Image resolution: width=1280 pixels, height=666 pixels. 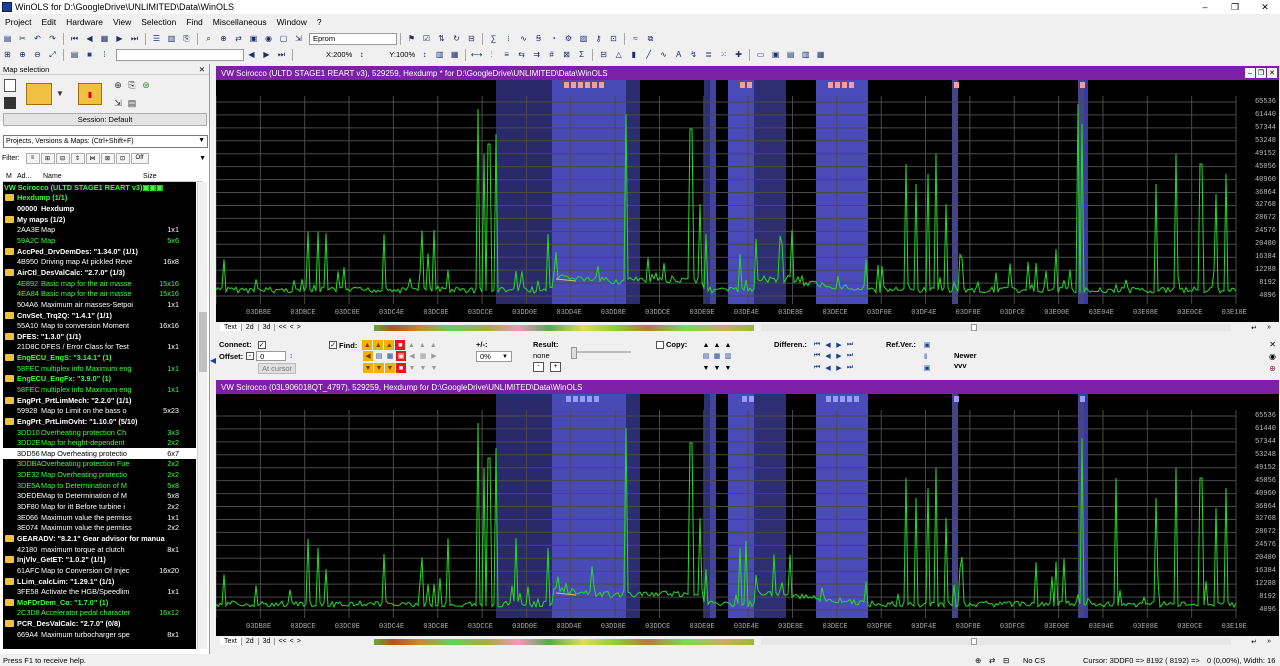 I want to click on tree-folder: InjVlv_GetET: "1.0.2" (1/1), so click(x=99, y=559).